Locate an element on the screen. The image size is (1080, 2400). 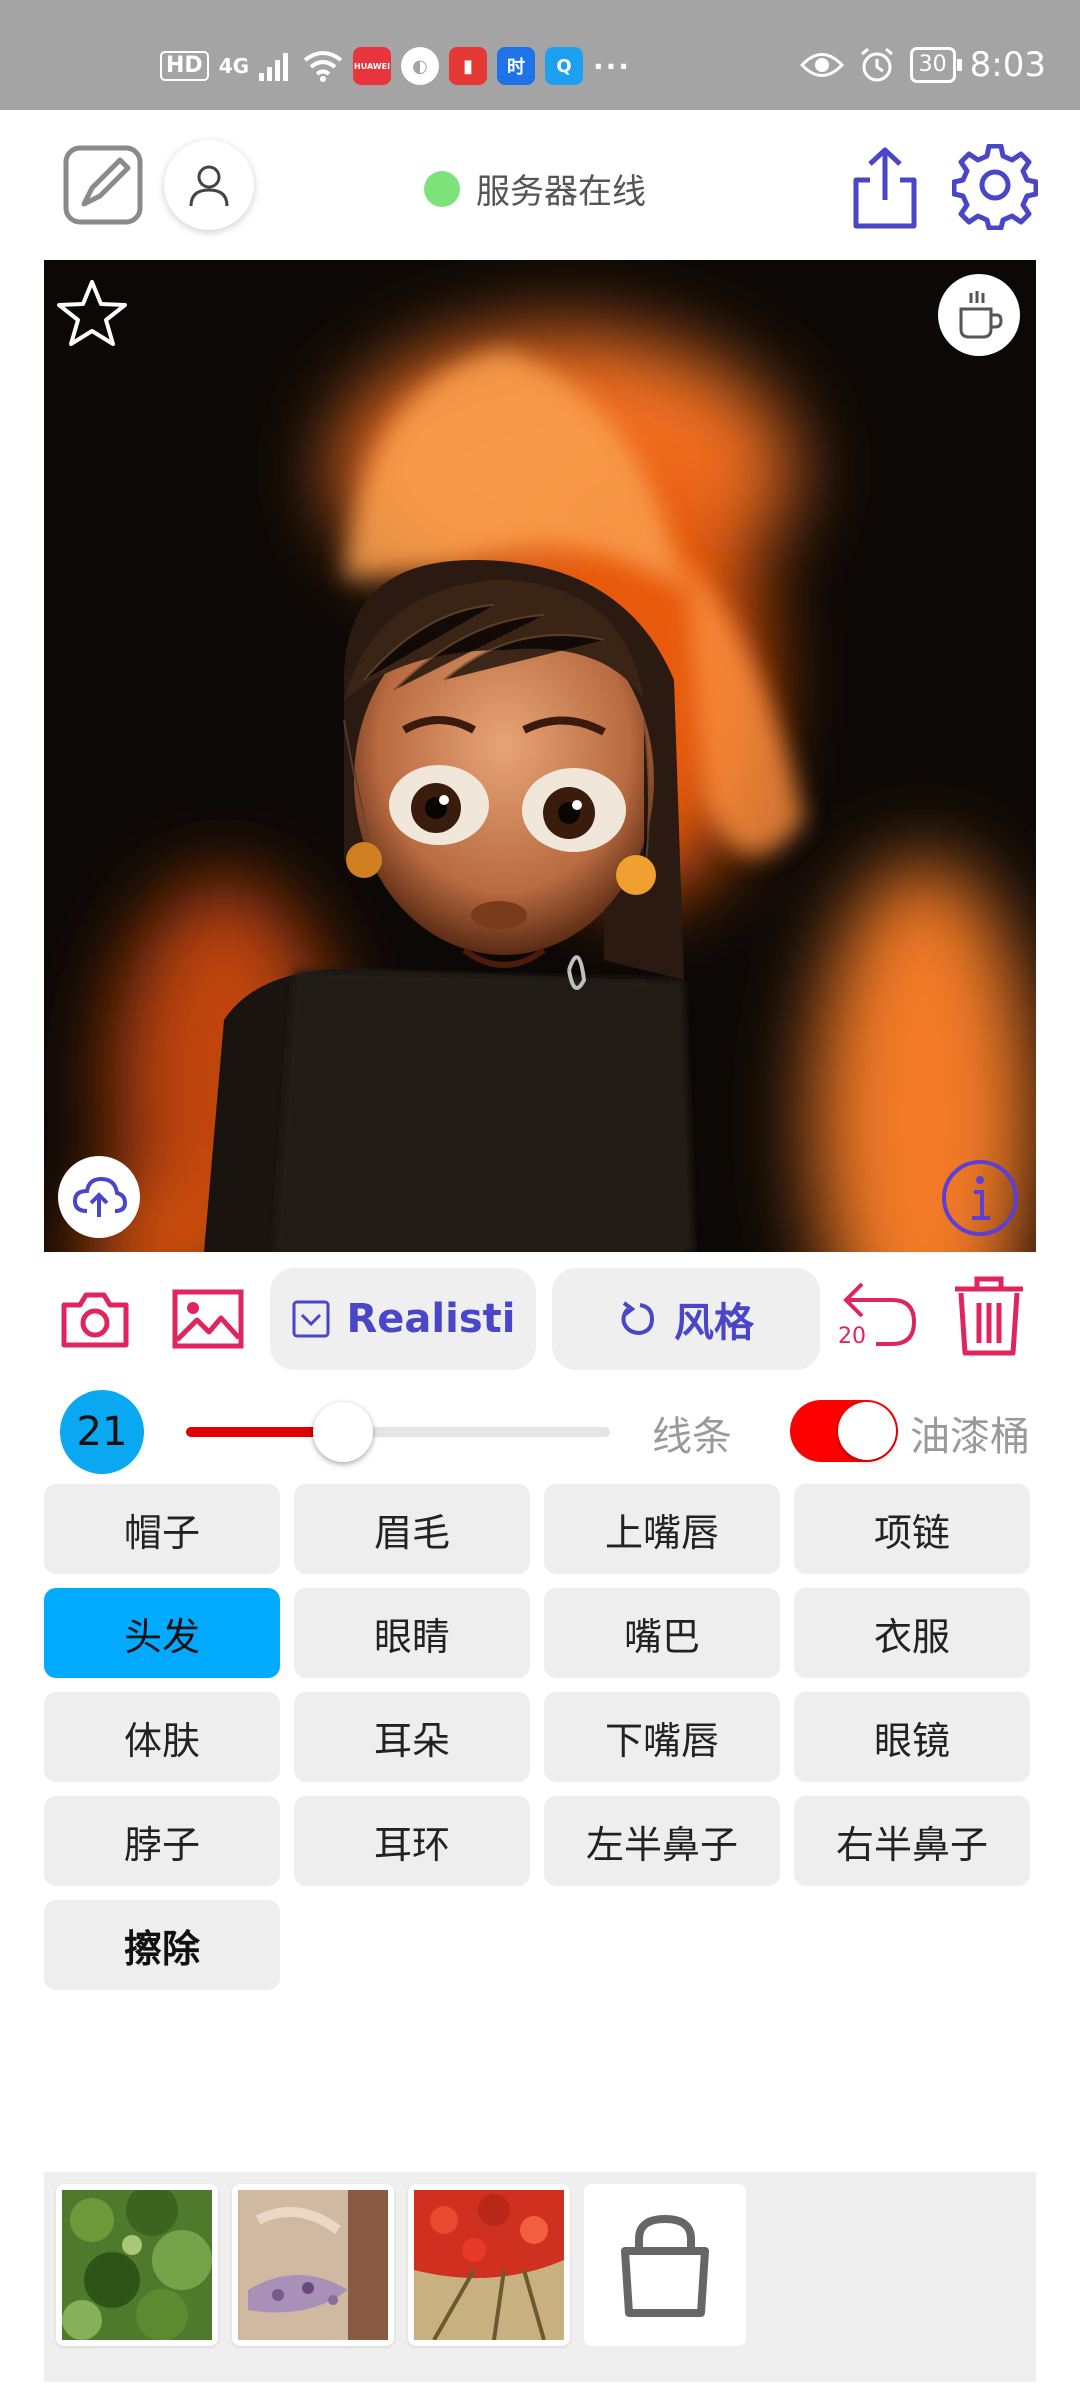
share-button is located at coordinates (885, 188).